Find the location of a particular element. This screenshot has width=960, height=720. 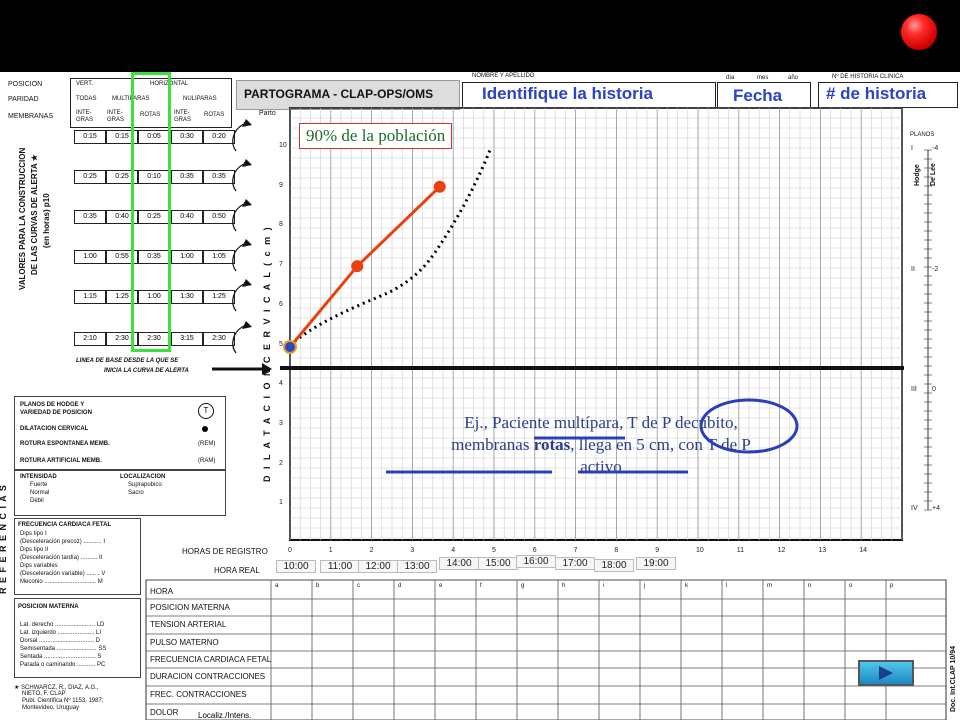

patient-curve is located at coordinates (364, 266).